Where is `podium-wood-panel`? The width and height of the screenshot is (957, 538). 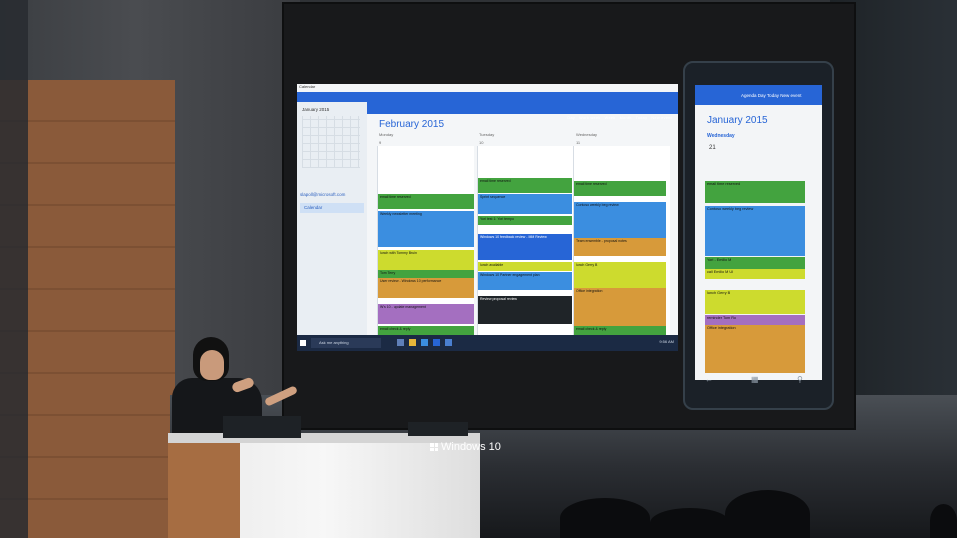 podium-wood-panel is located at coordinates (204, 490).